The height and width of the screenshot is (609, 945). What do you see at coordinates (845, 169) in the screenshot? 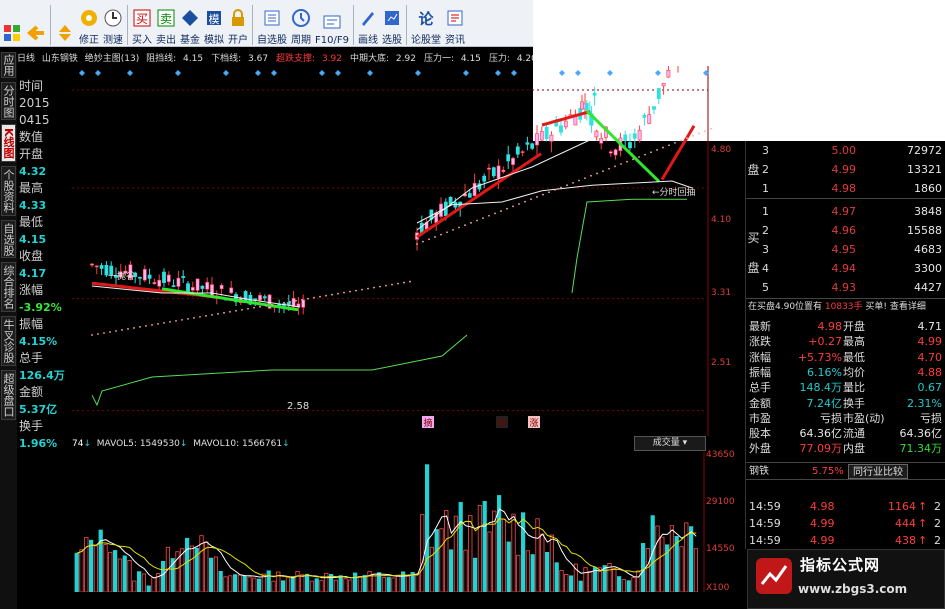
I see `sell-level-row: 2 4.99 13321` at bounding box center [845, 169].